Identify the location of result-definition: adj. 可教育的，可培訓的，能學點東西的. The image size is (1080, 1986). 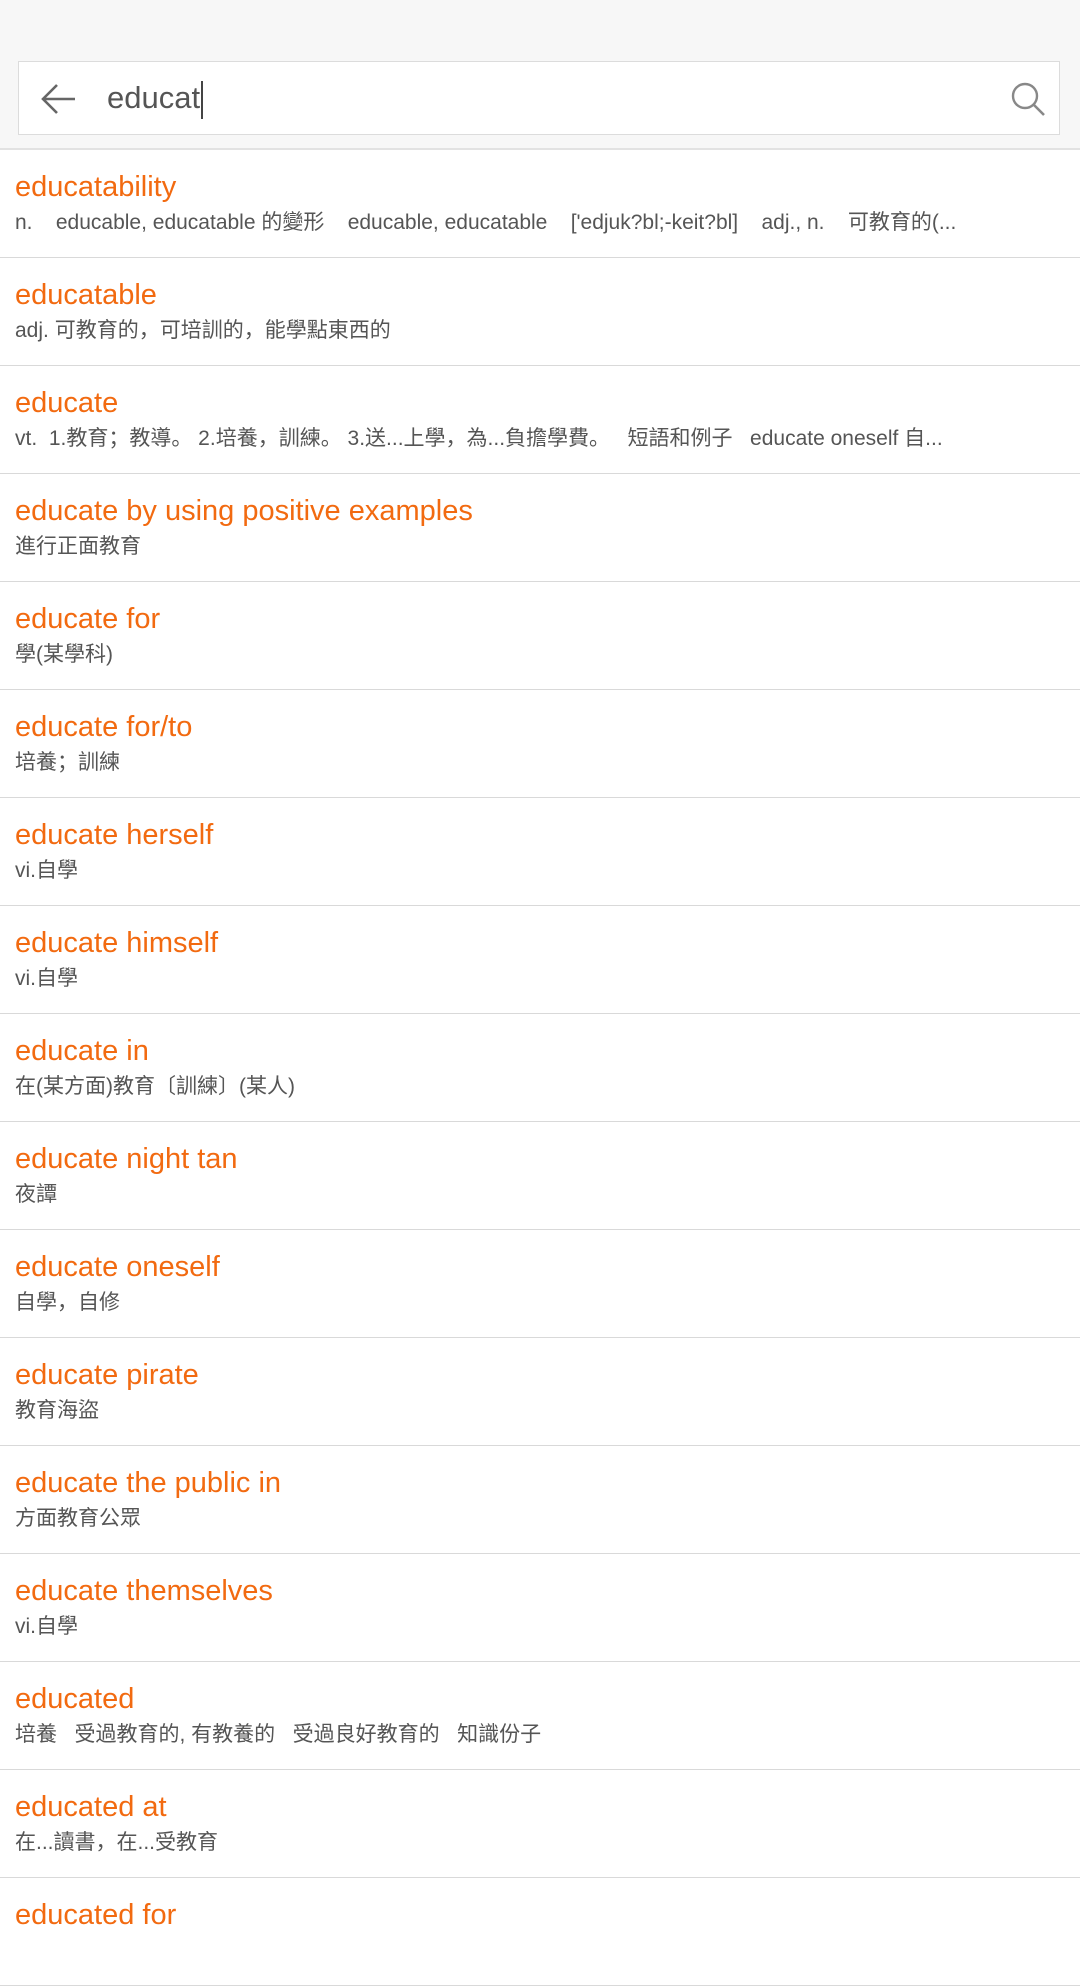
(203, 330).